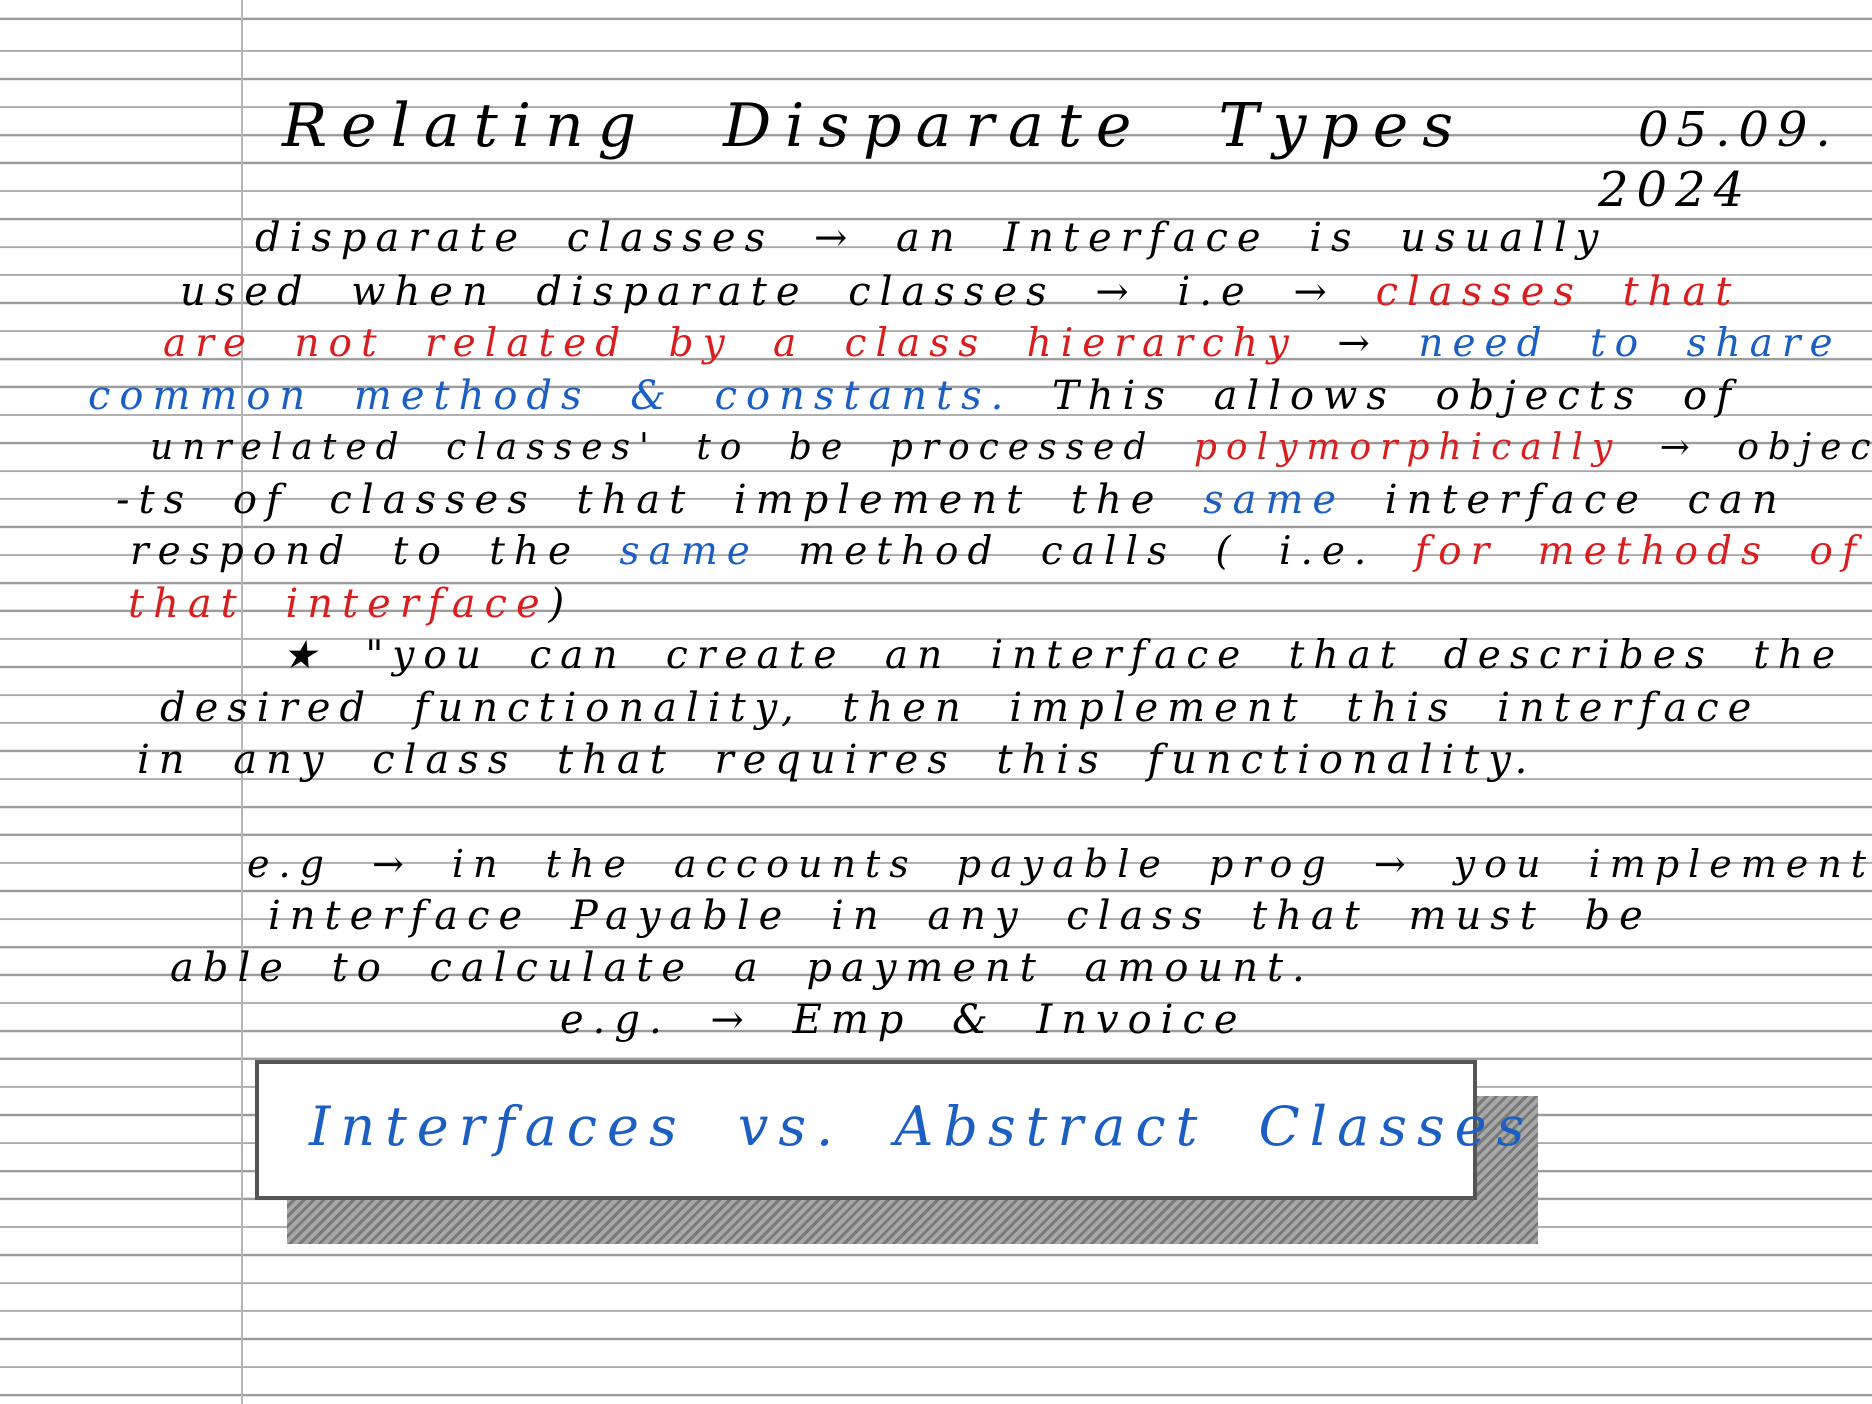  What do you see at coordinates (922, 1126) in the screenshot?
I see `box-heading: Interfaces vs. Abstract Classes` at bounding box center [922, 1126].